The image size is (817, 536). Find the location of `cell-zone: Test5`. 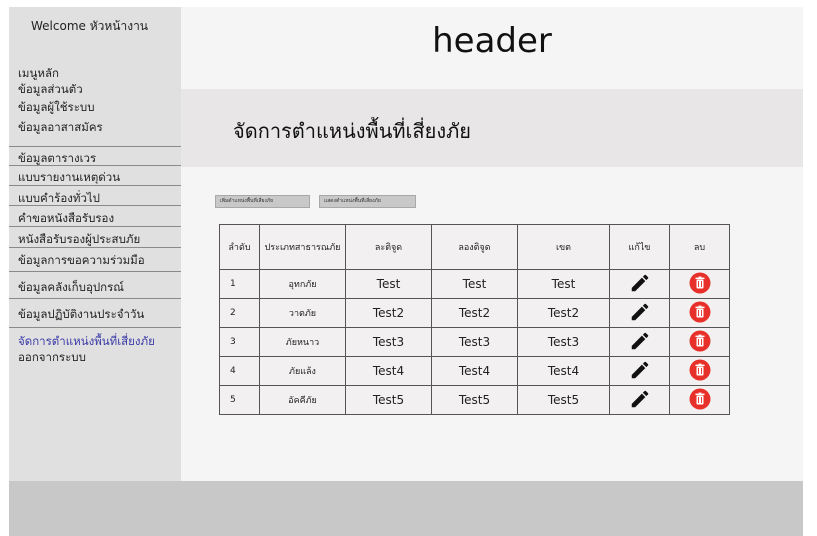

cell-zone: Test5 is located at coordinates (563, 400).